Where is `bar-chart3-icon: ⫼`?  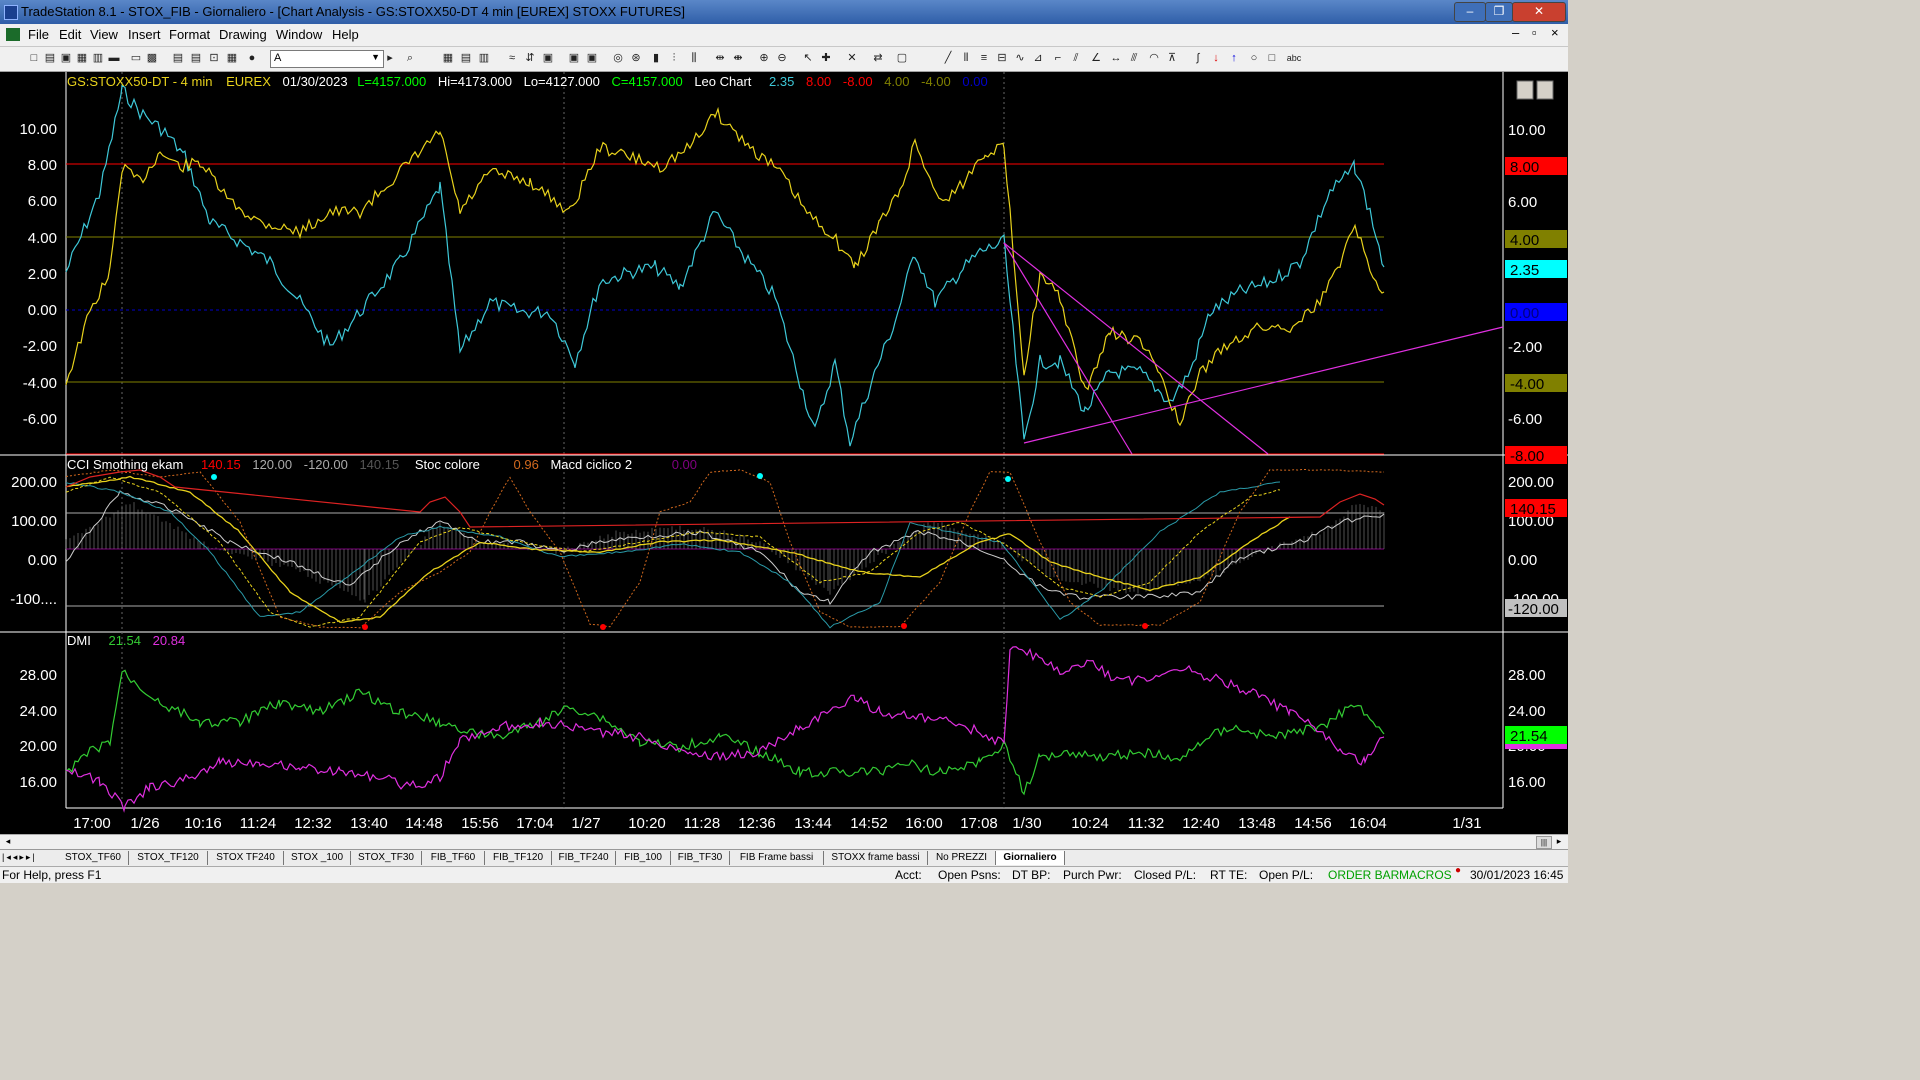 bar-chart3-icon: ⫼ is located at coordinates (694, 58).